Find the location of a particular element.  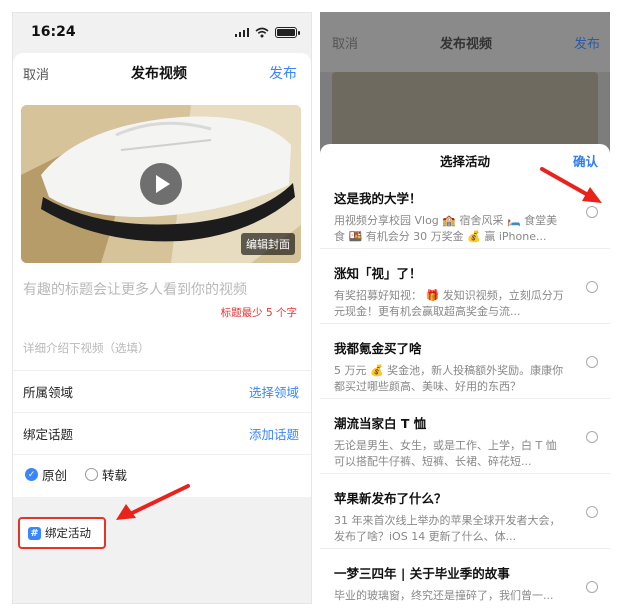

dimmed-top-nav-bar: 取消 发布视频 发布 is located at coordinates (465, 42).